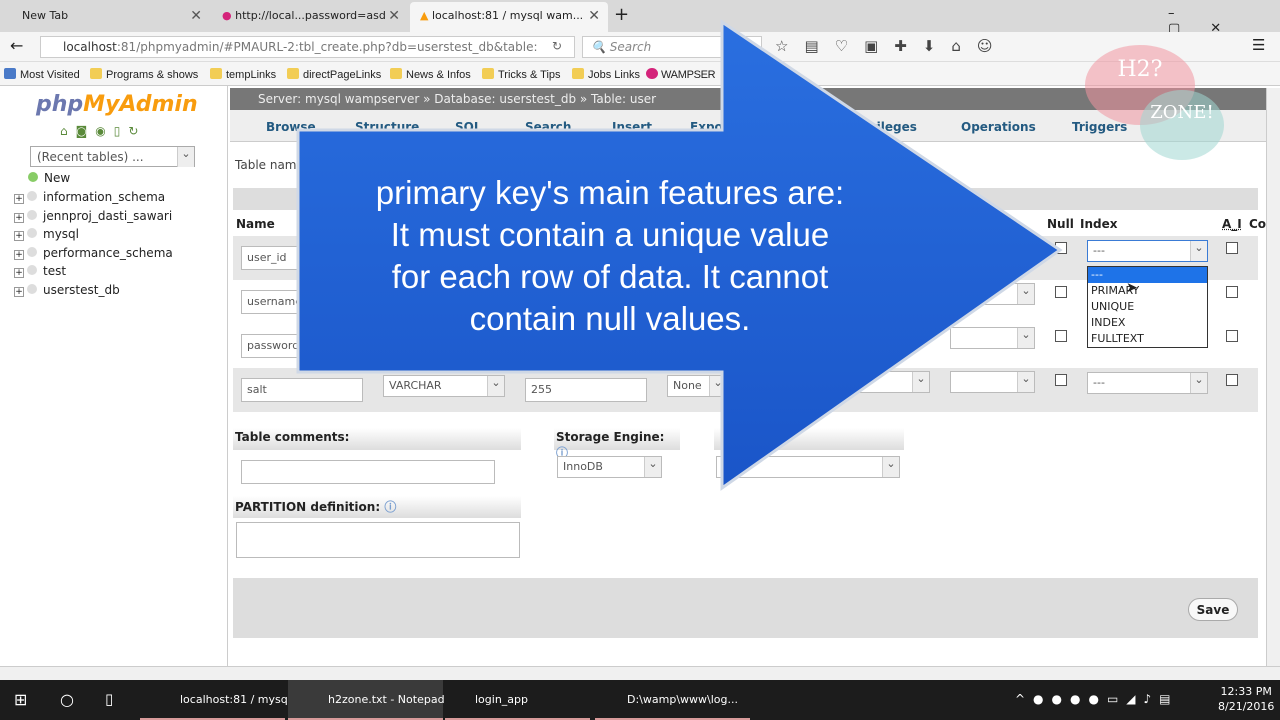 The image size is (1280, 720). I want to click on taskbar-explorer: login_app, so click(517, 700).